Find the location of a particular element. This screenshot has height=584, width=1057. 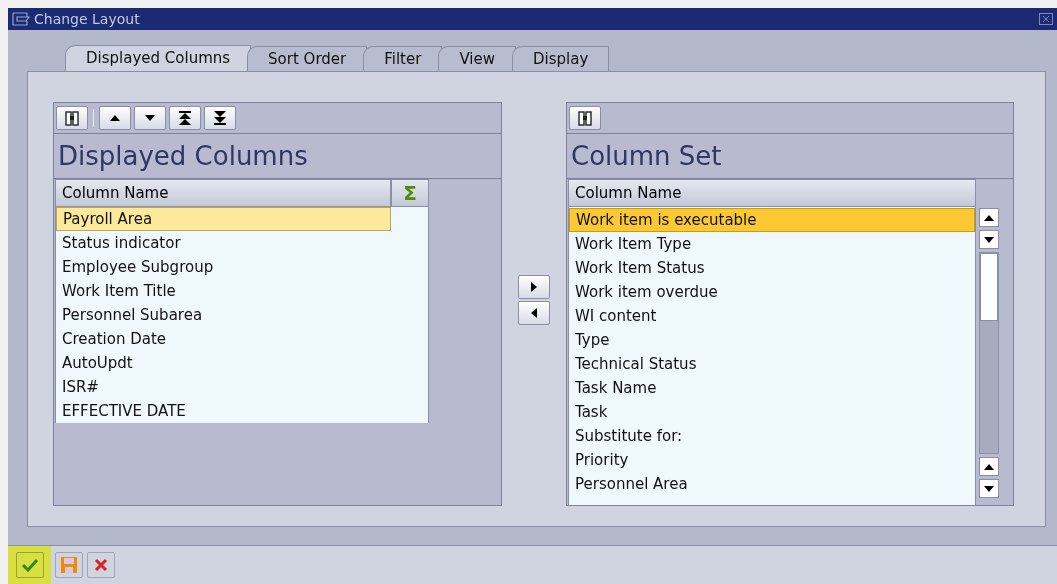

scrollbar-track is located at coordinates (989, 353).